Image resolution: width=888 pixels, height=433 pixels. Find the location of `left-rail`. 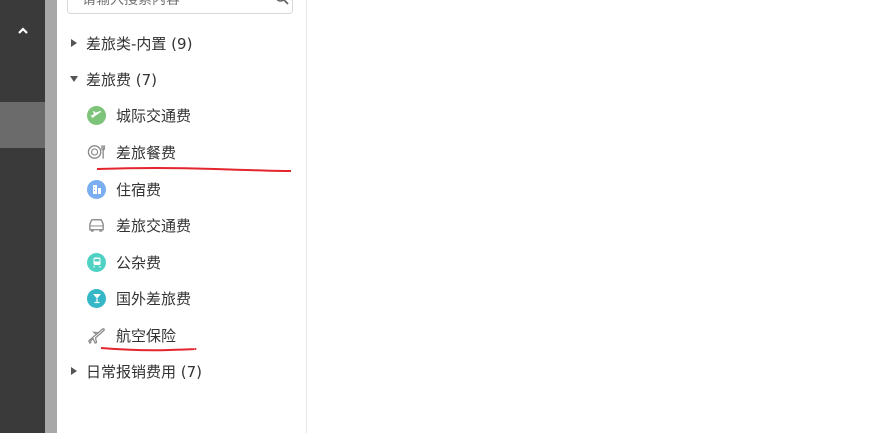

left-rail is located at coordinates (22, 216).